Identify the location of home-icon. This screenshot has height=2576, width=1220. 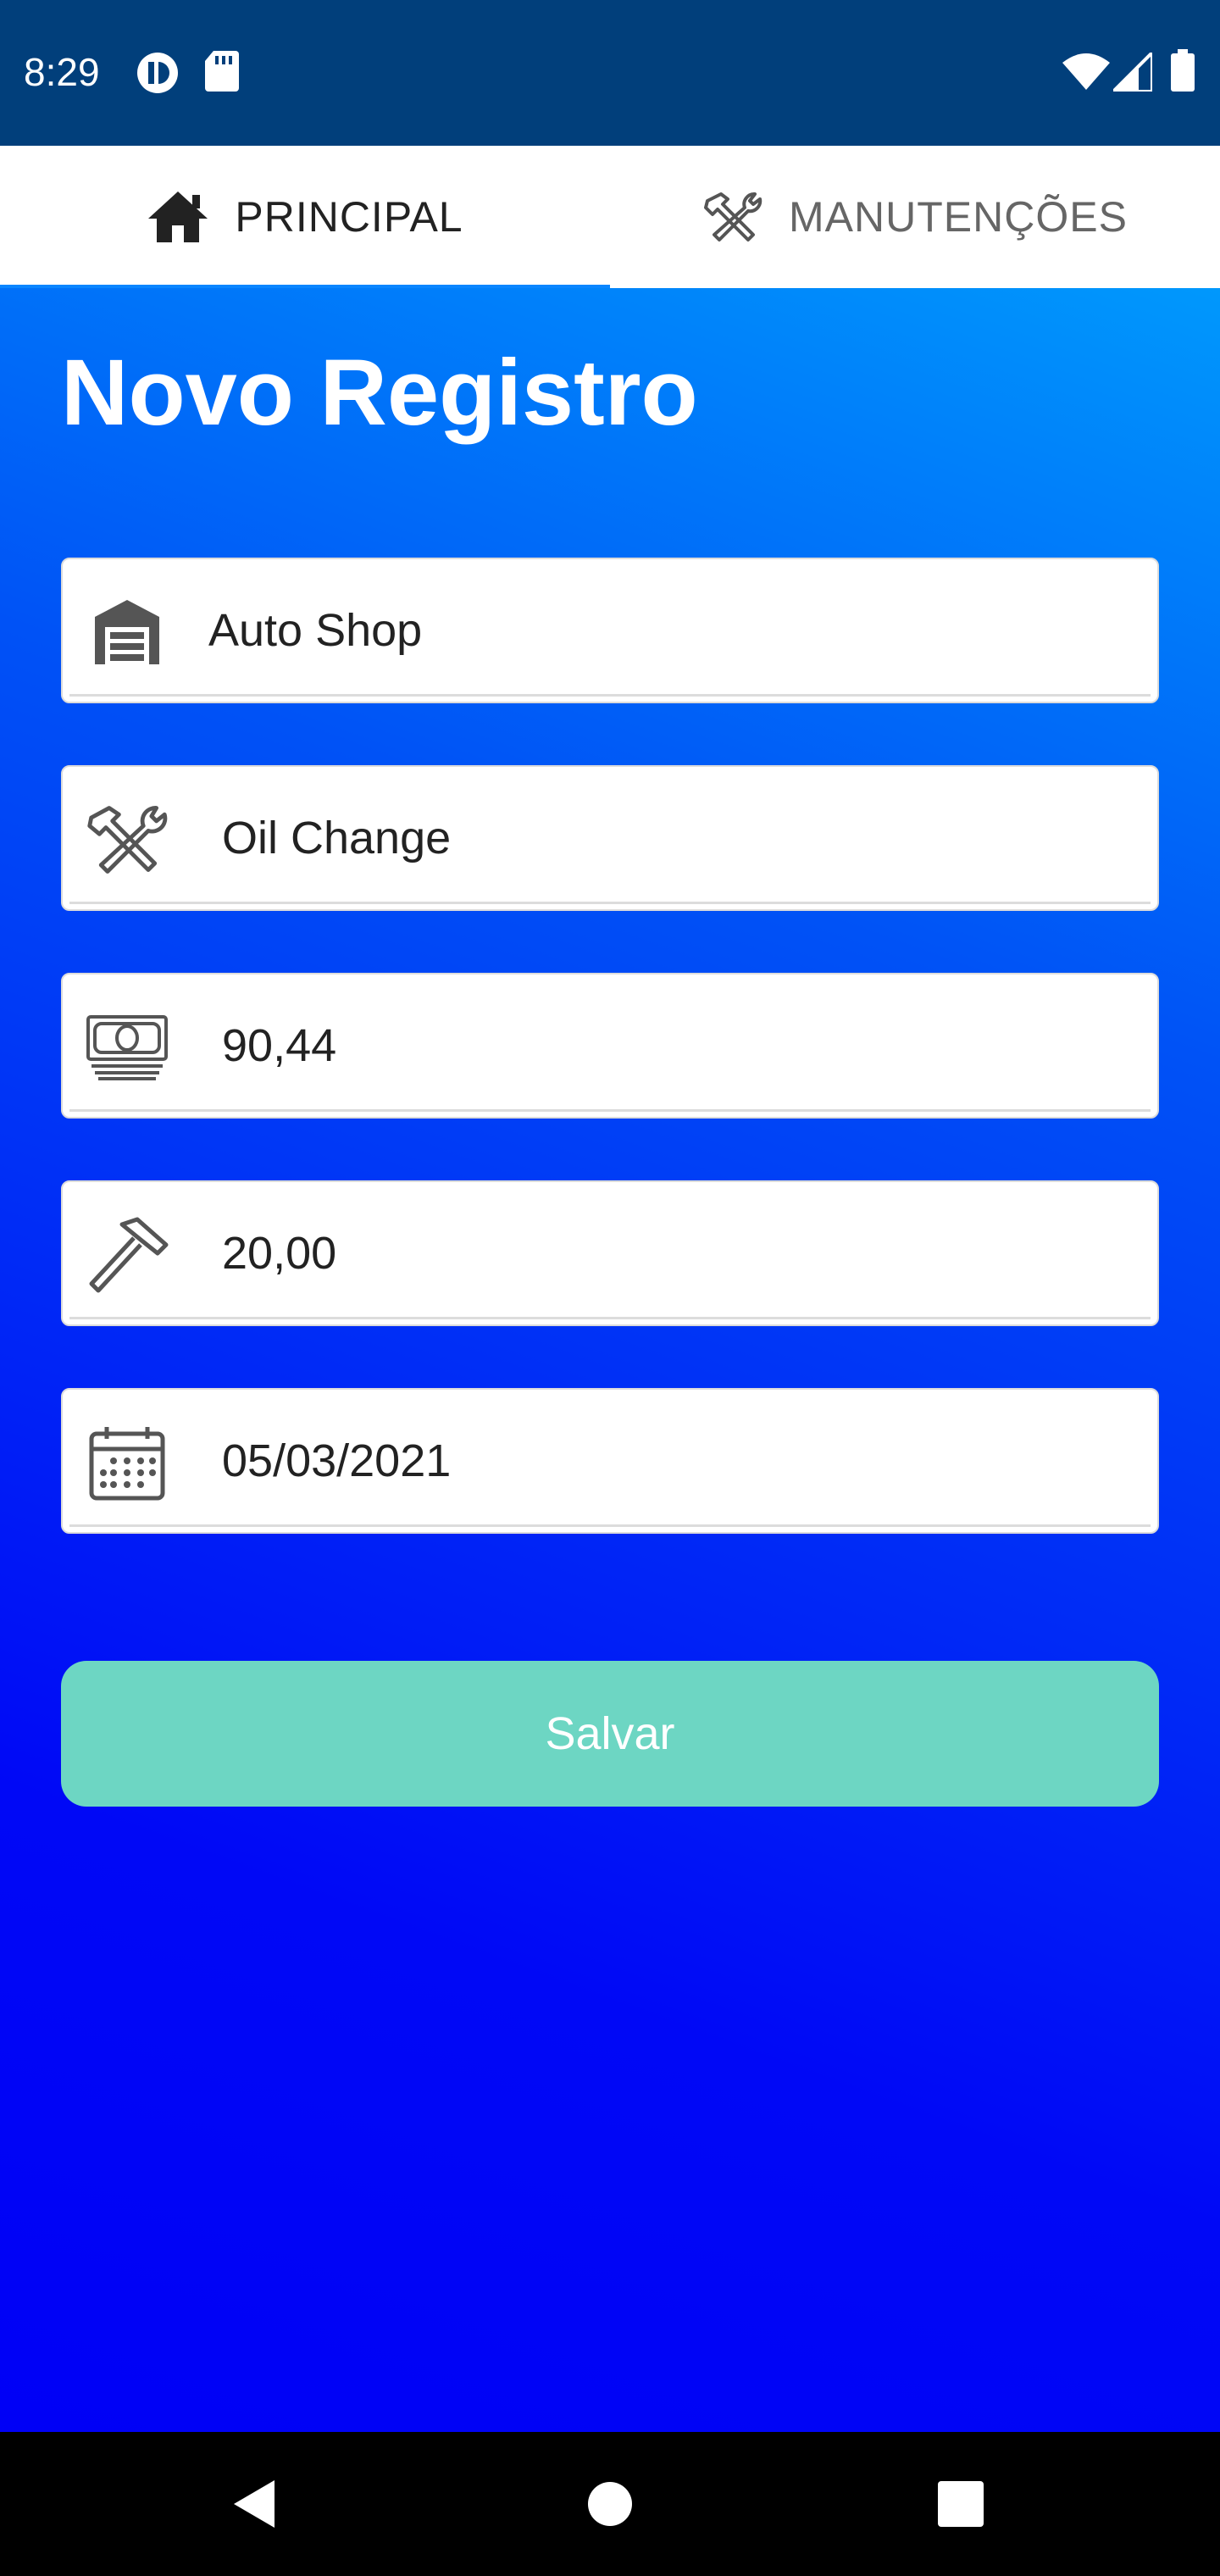
(178, 217).